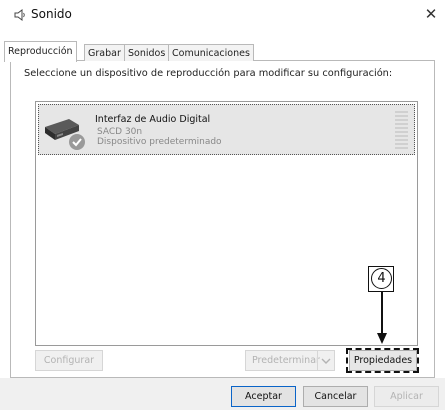 The width and height of the screenshot is (445, 410). What do you see at coordinates (406, 396) in the screenshot?
I see `apply-button: Aplicar` at bounding box center [406, 396].